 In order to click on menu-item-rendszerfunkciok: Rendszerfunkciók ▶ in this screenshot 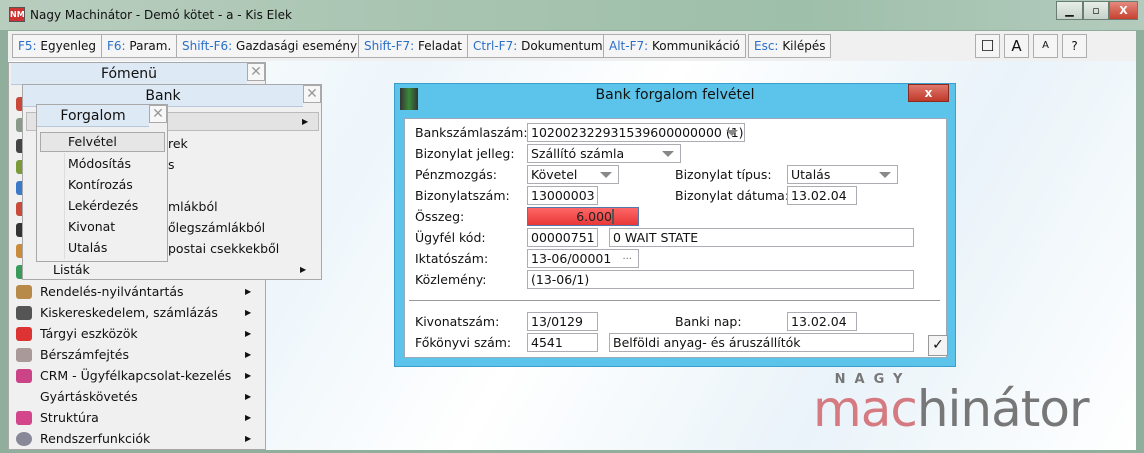, I will do `click(134, 438)`.